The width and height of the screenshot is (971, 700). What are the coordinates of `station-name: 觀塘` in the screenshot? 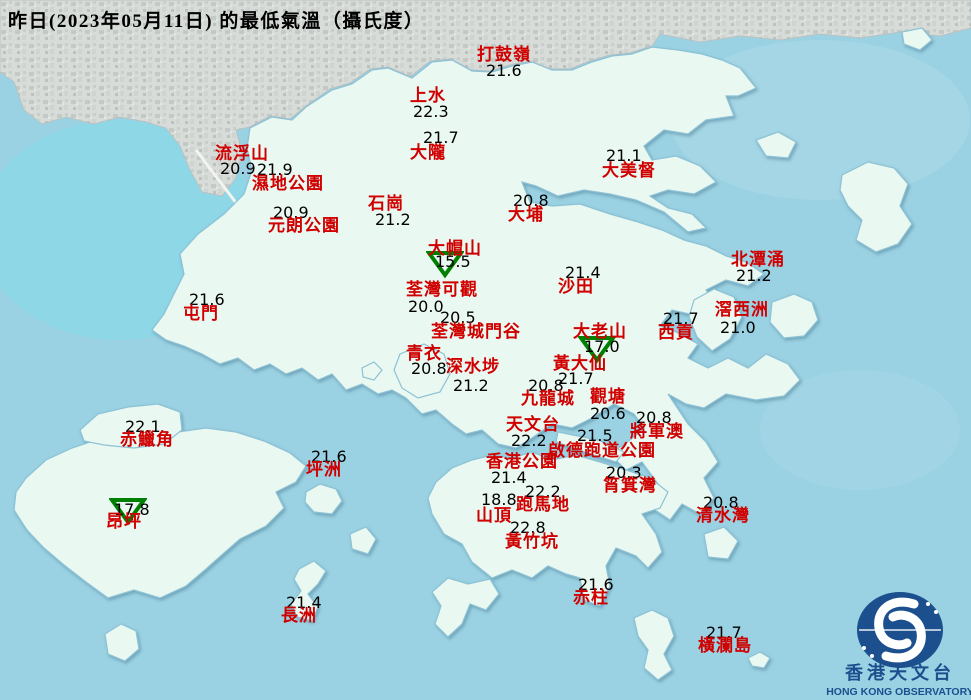 It's located at (608, 396).